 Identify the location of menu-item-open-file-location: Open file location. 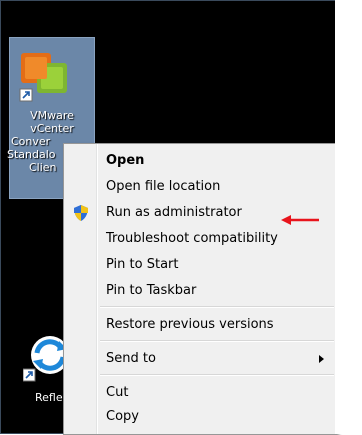
(200, 187).